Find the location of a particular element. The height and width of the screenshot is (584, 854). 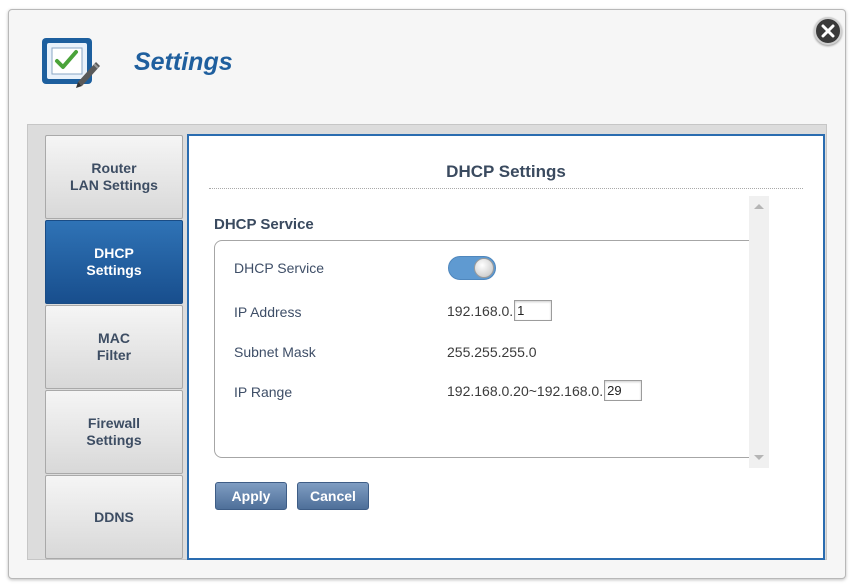

section-title: DHCP Service is located at coordinates (264, 224).